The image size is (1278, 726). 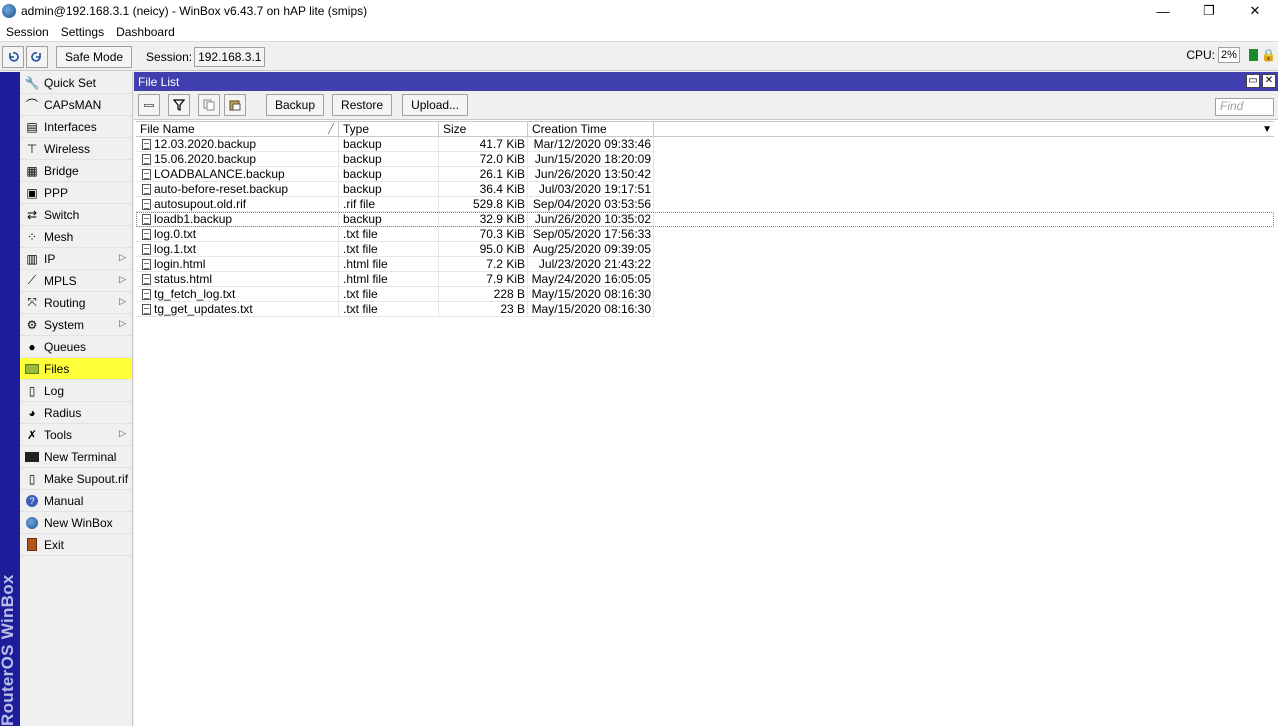 I want to click on sidebar-item-routing: ⤧ Routing ▷, so click(x=76, y=303).